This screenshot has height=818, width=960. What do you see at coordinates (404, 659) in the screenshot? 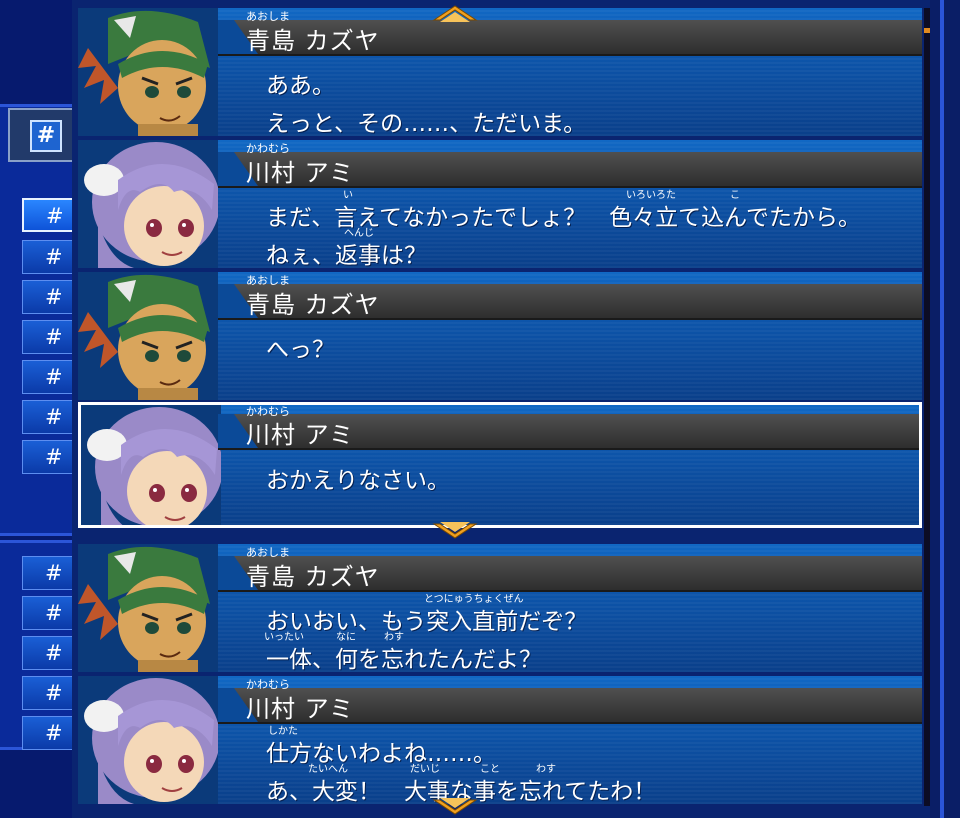
I see `dialogue-line: 一体、何を忘れたんだよ？` at bounding box center [404, 659].